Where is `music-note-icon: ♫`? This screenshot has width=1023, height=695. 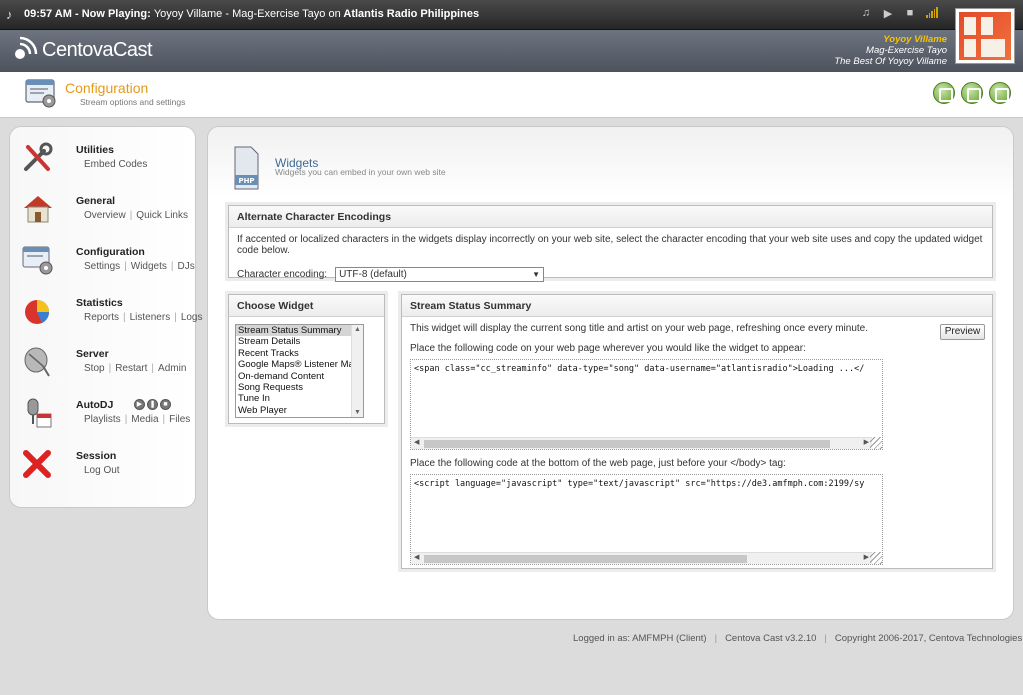
music-note-icon: ♫ is located at coordinates (866, 13).